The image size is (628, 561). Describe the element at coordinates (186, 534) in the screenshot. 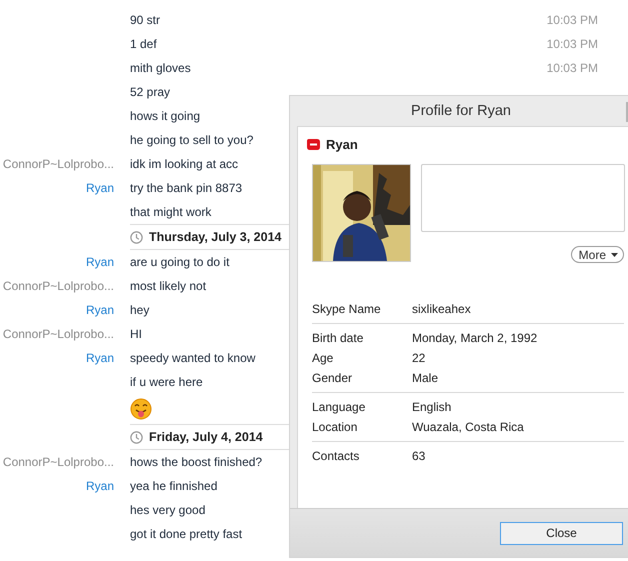

I see `message-text: got it done pretty fast` at that location.